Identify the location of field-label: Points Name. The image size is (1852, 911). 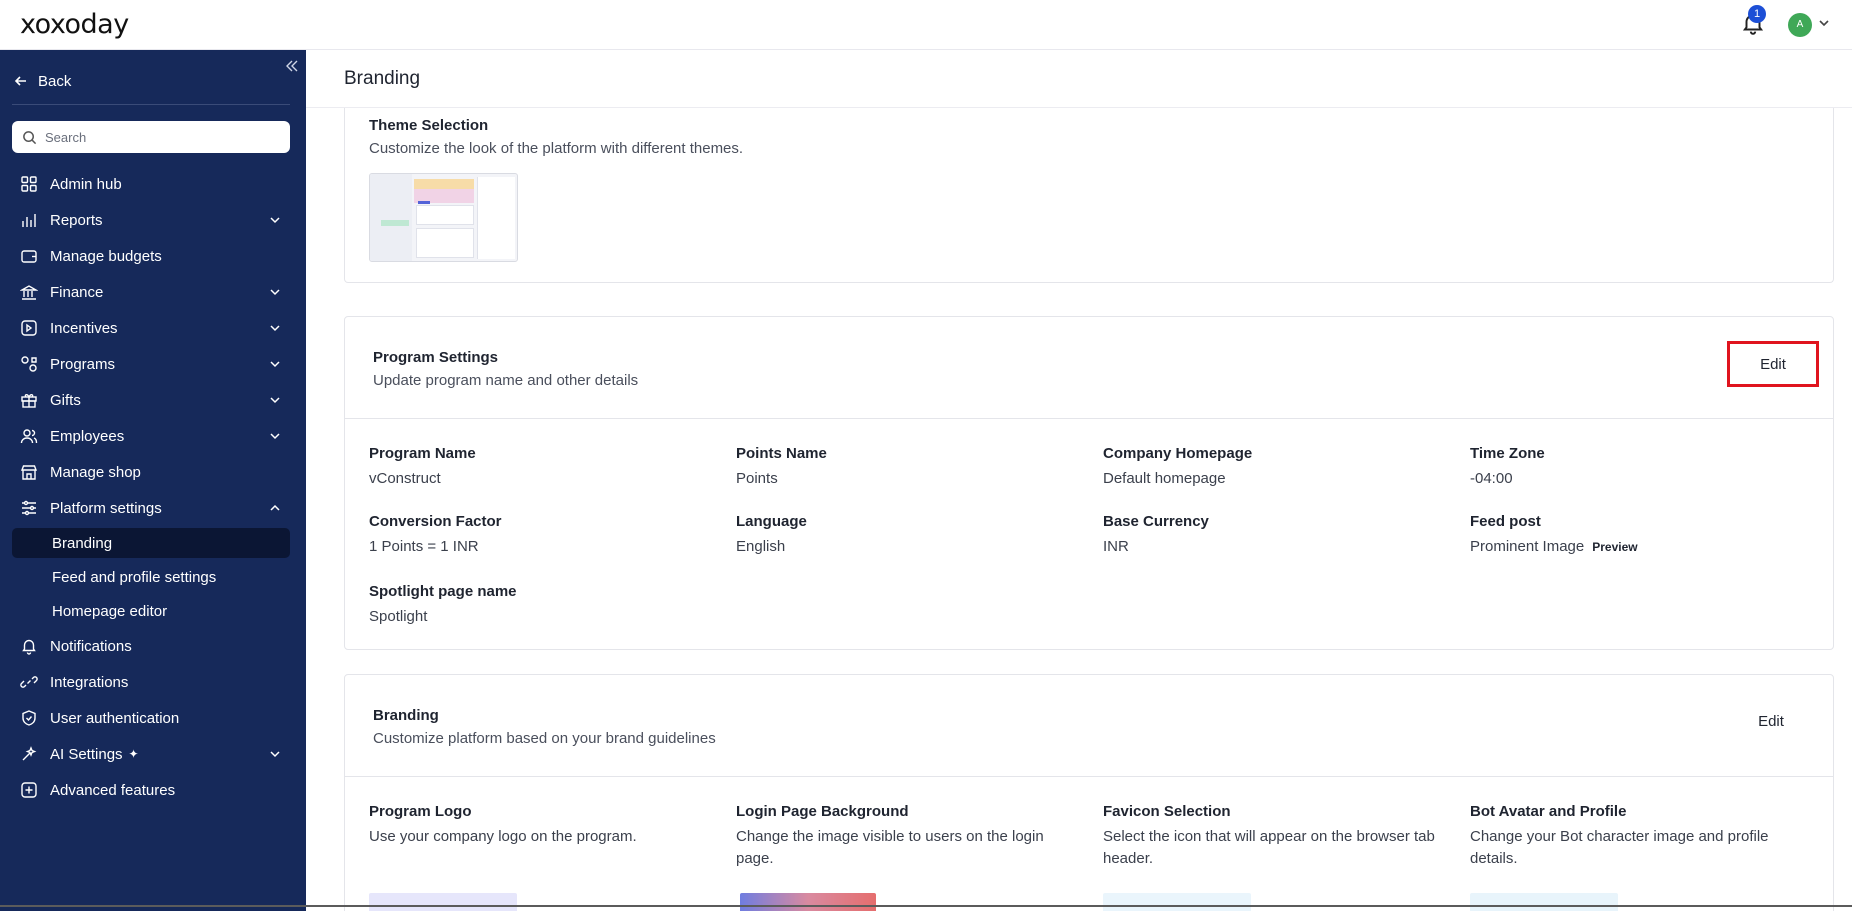
(781, 453).